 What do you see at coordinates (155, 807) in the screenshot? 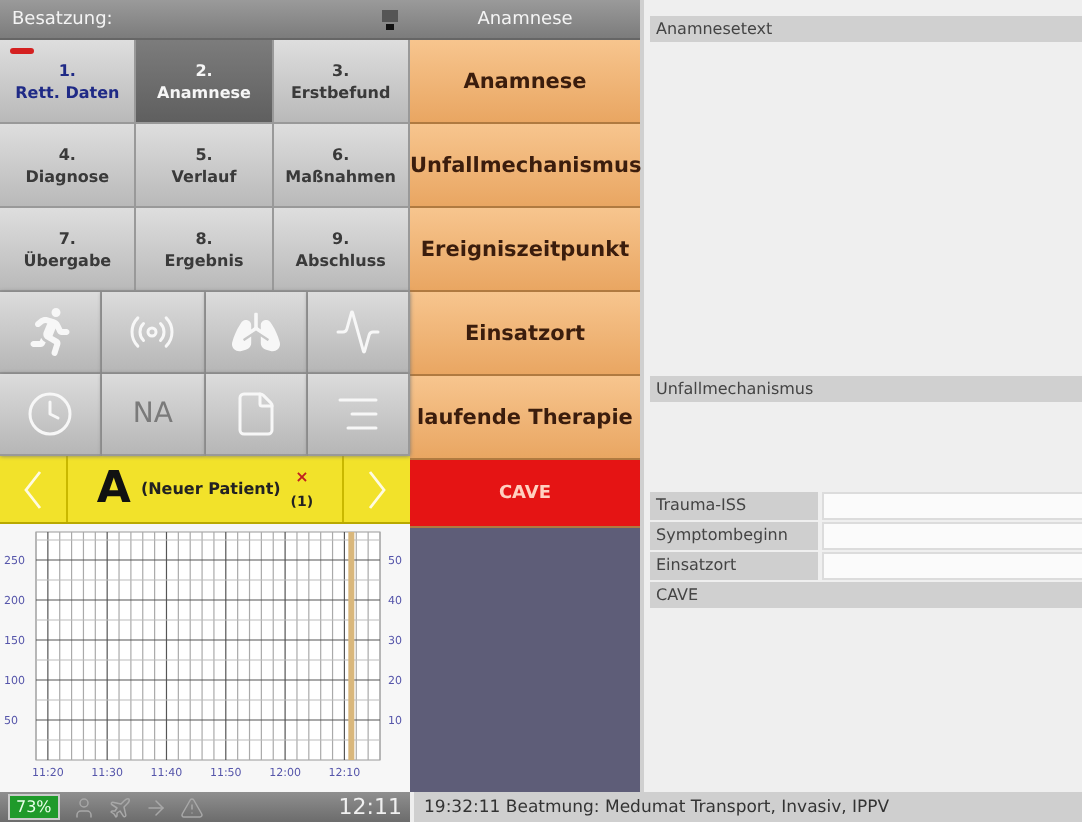
I see `arrow-icon` at bounding box center [155, 807].